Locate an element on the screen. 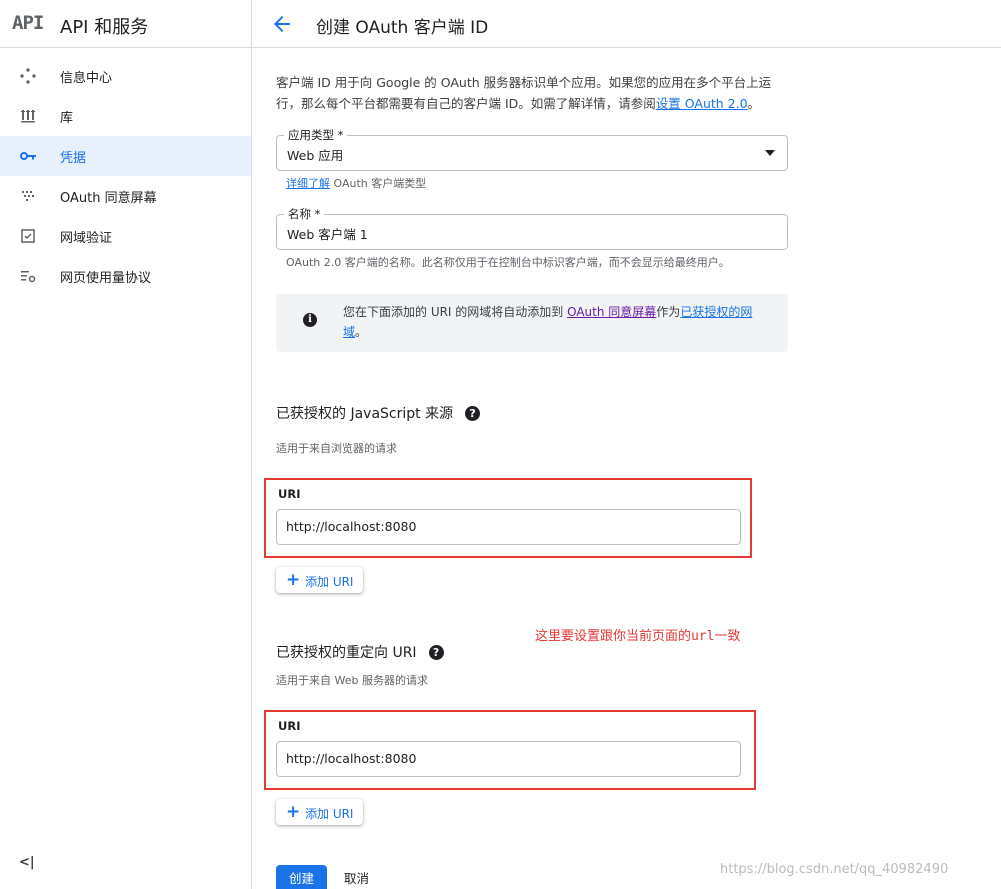 The height and width of the screenshot is (889, 1001). js-origins-title: 已获授权的 JavaScript 来源? is located at coordinates (378, 413).